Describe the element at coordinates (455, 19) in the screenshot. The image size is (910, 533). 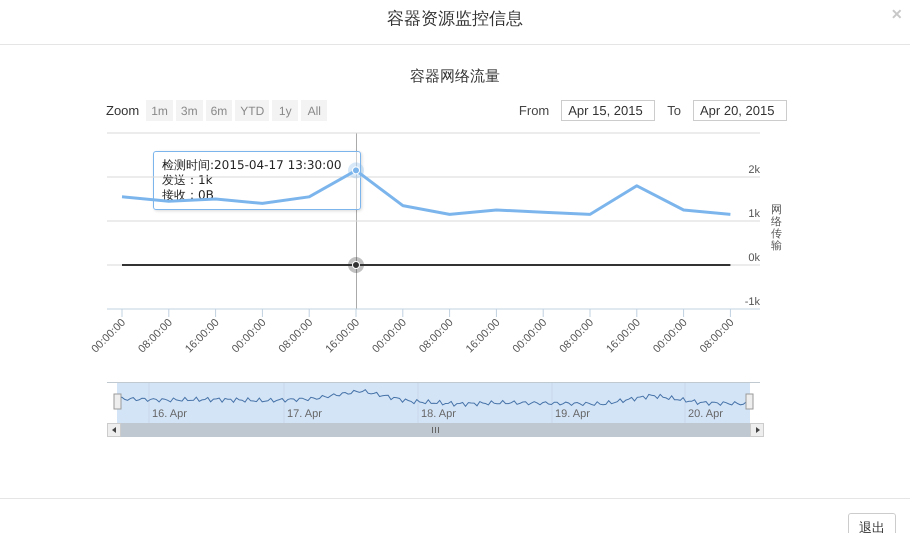
I see `dialog-title: 容器资源监控信息` at that location.